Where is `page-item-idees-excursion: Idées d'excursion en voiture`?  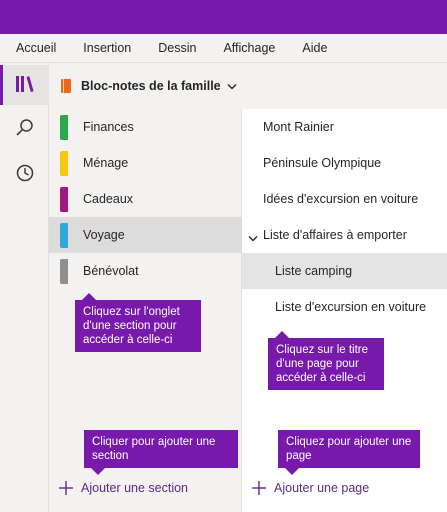
page-item-idees-excursion: Idées d'excursion en voiture is located at coordinates (344, 199).